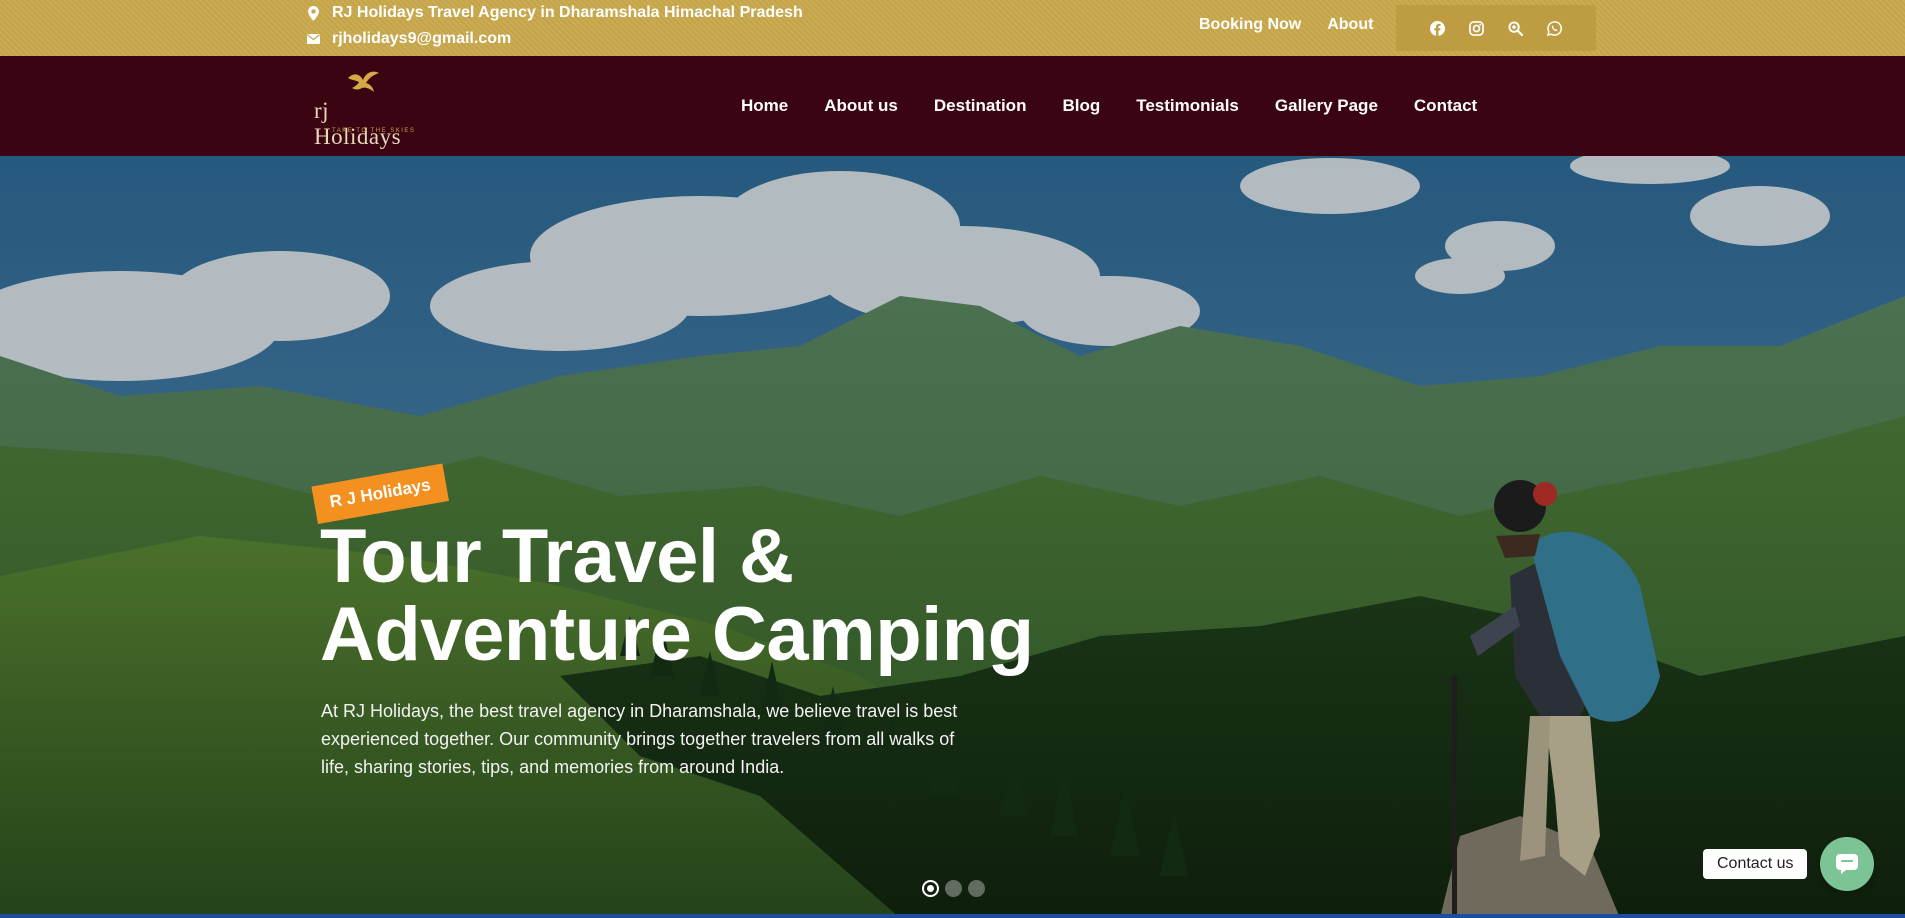  Describe the element at coordinates (313, 13) in the screenshot. I see `map-pin-icon` at that location.